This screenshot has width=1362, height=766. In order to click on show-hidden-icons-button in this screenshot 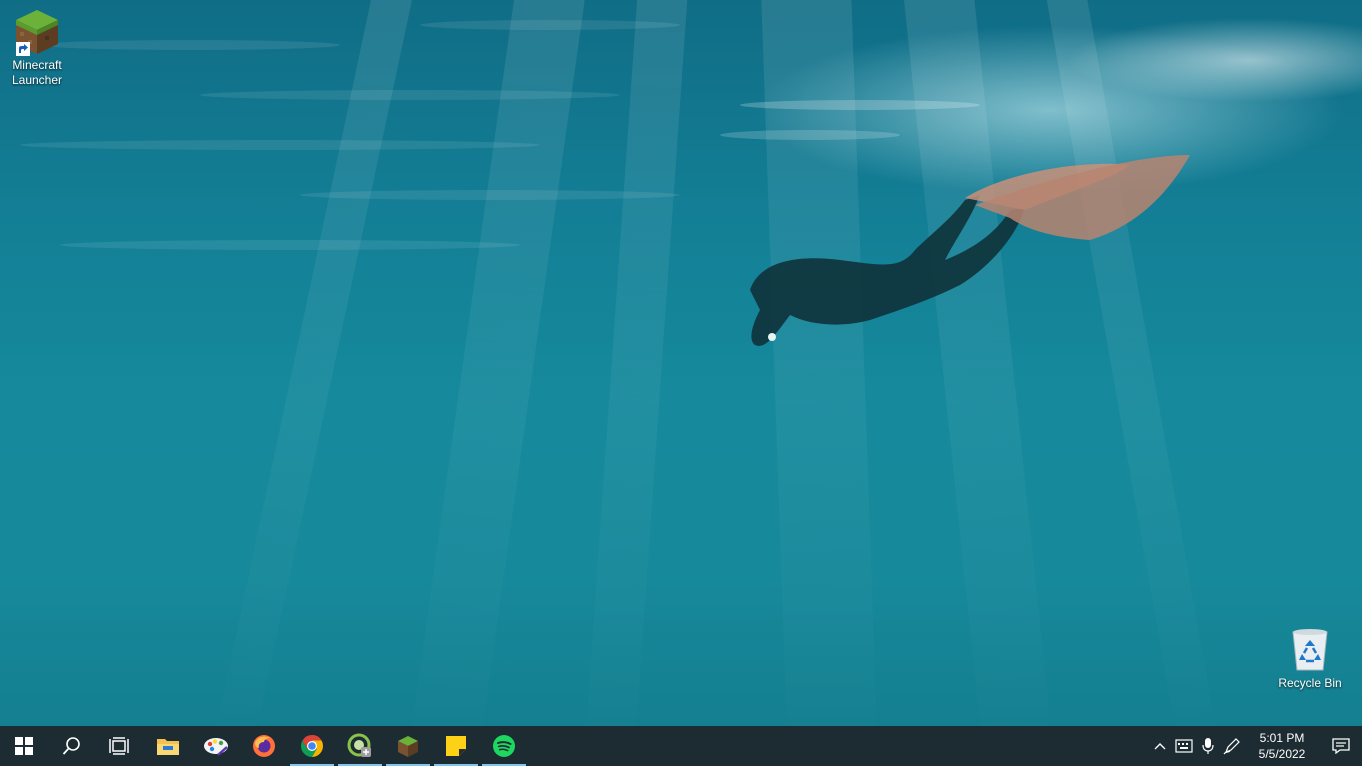, I will do `click(1160, 746)`.